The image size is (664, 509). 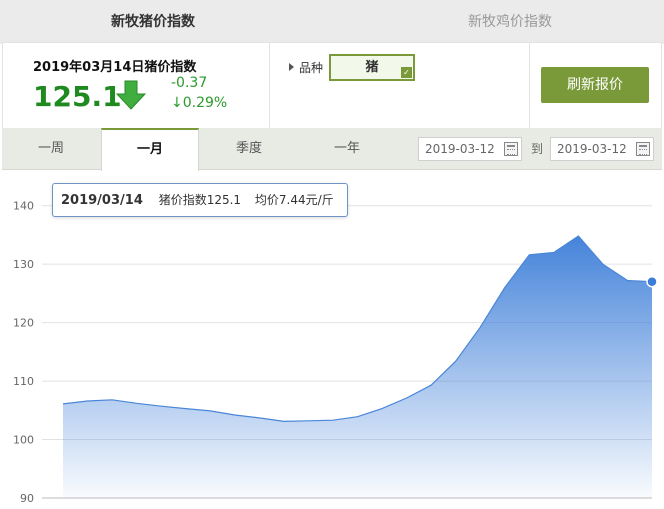 What do you see at coordinates (153, 22) in the screenshot?
I see `tab-pig-index: 新牧猪价指数` at bounding box center [153, 22].